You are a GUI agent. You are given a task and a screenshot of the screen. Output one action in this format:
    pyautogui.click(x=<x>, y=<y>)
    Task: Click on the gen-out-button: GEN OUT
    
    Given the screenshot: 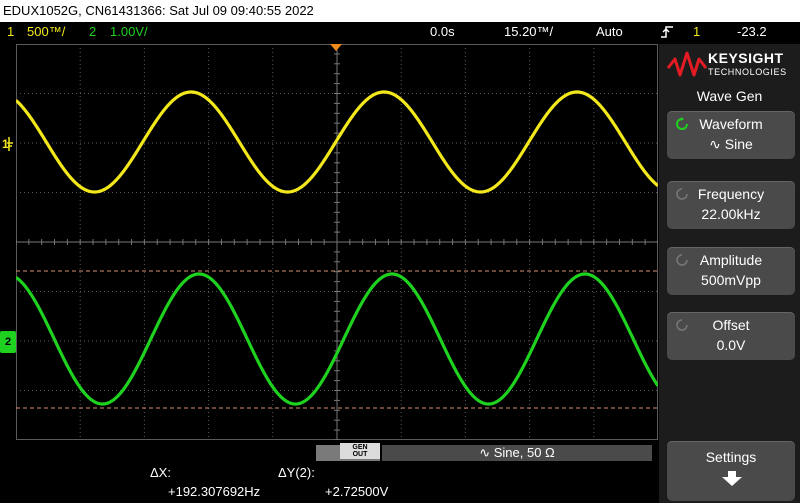 What is the action you would take?
    pyautogui.click(x=360, y=451)
    